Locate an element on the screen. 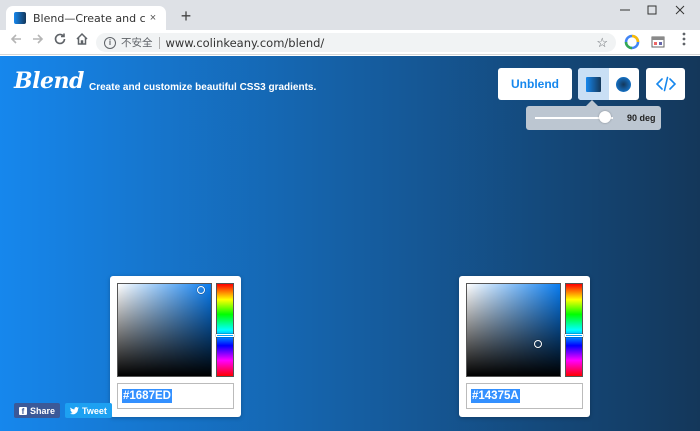  code-icon is located at coordinates (665, 84).